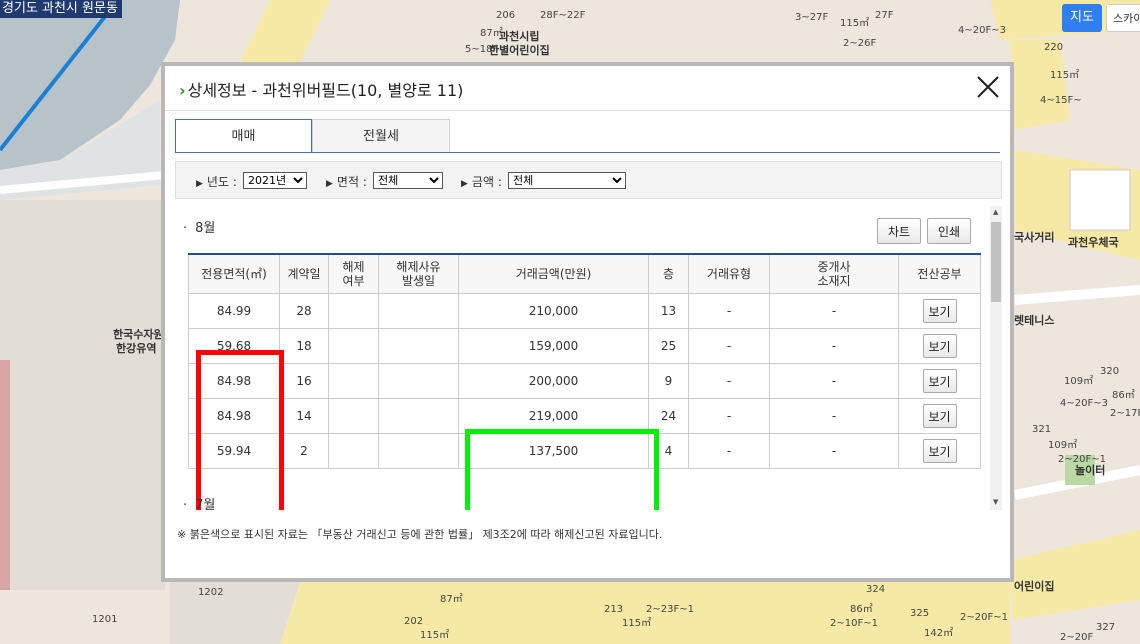 Image resolution: width=1140 pixels, height=644 pixels. Describe the element at coordinates (506, 15) in the screenshot. I see `map-number: 206` at that location.